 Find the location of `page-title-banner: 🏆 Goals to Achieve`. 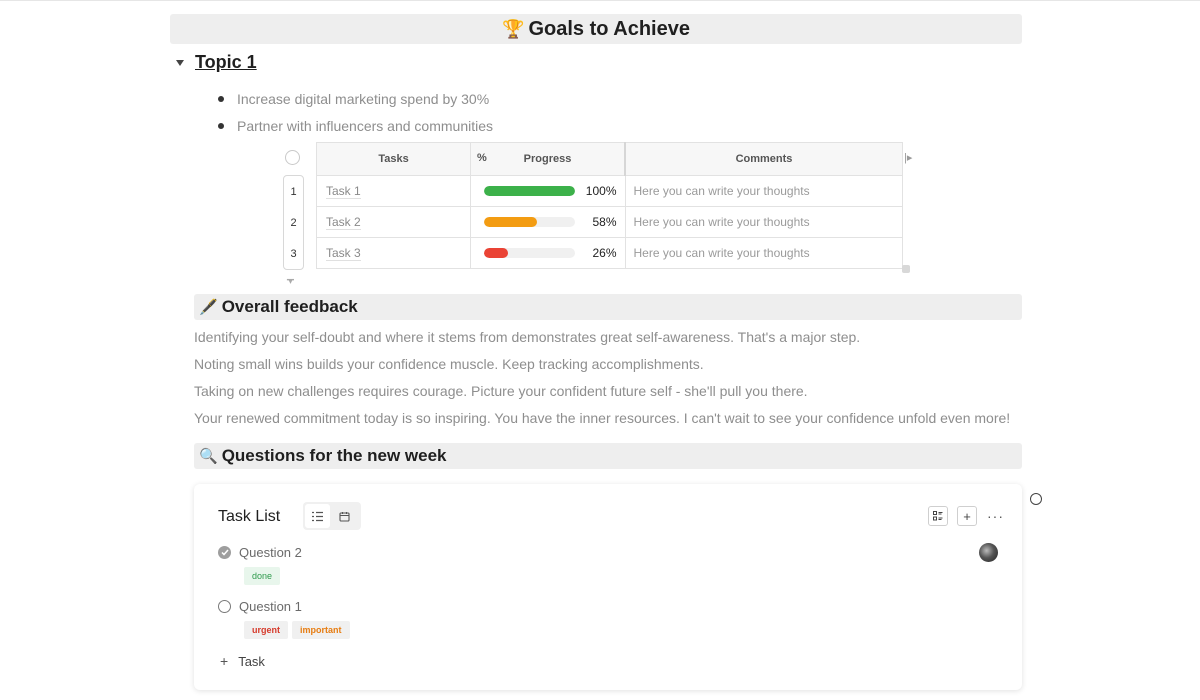

page-title-banner: 🏆 Goals to Achieve is located at coordinates (596, 29).